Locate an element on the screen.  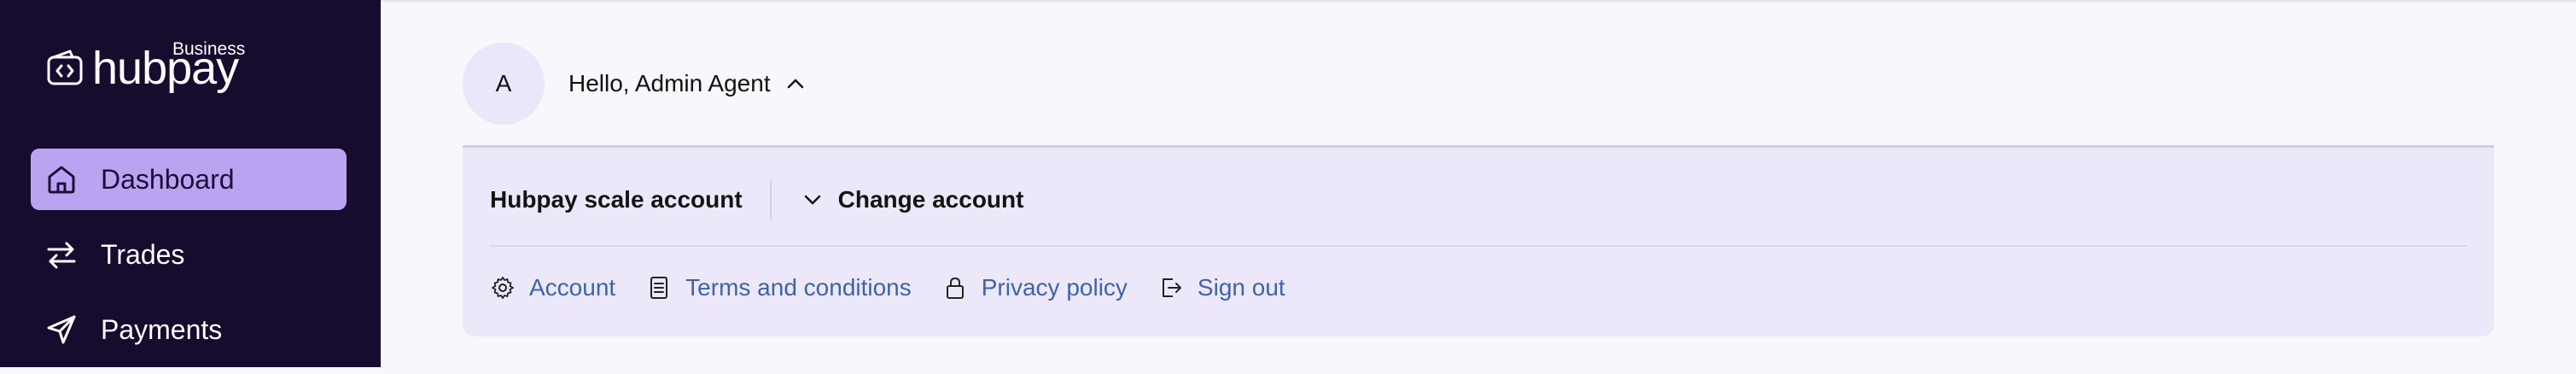
link-label: Terms and conditions is located at coordinates (798, 287).